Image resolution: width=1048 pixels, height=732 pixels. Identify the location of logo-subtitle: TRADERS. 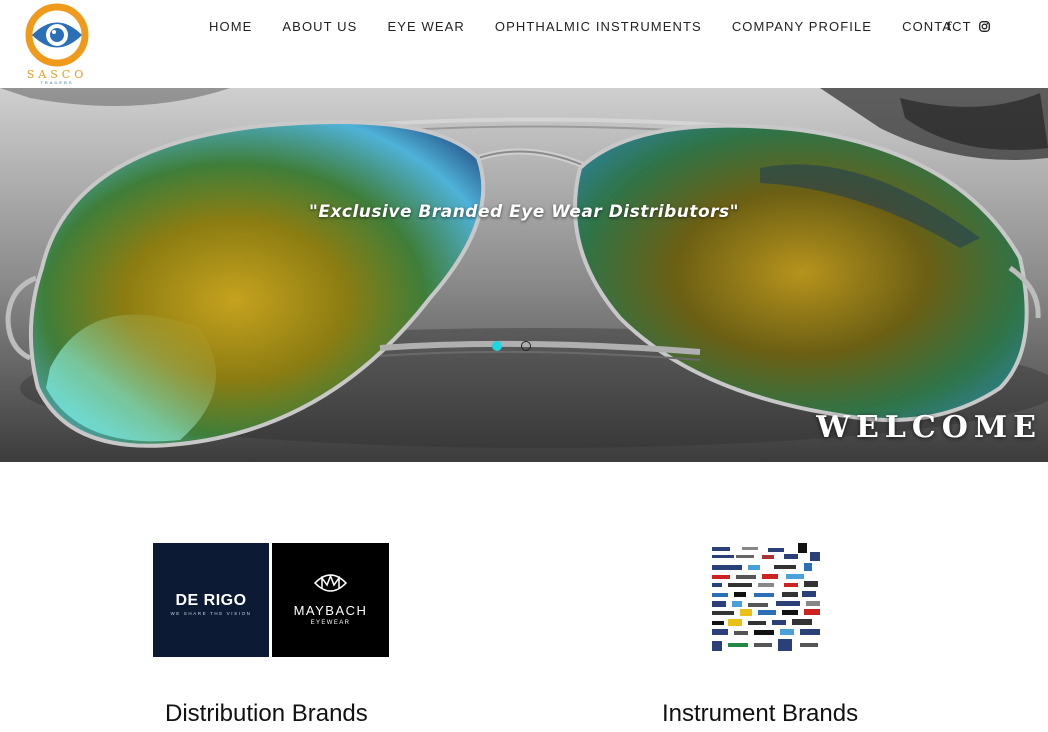
(57, 82).